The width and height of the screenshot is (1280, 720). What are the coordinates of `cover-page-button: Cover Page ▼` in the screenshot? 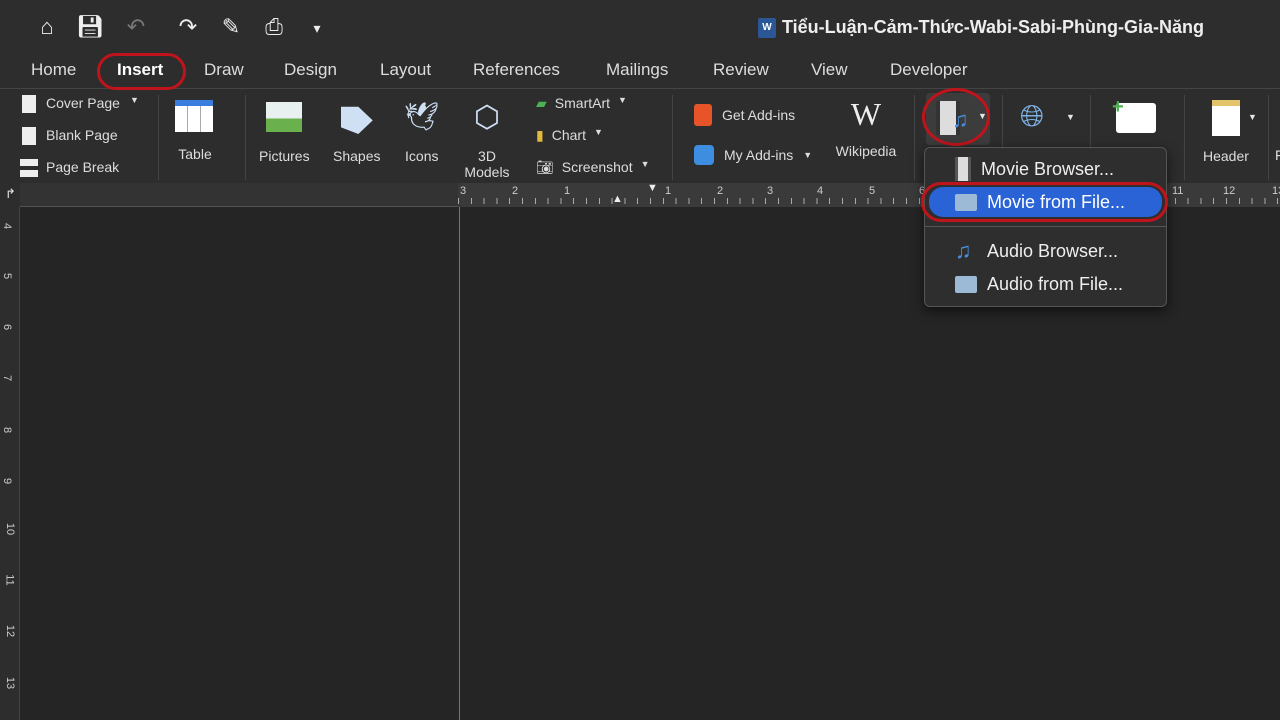 It's located at (80, 104).